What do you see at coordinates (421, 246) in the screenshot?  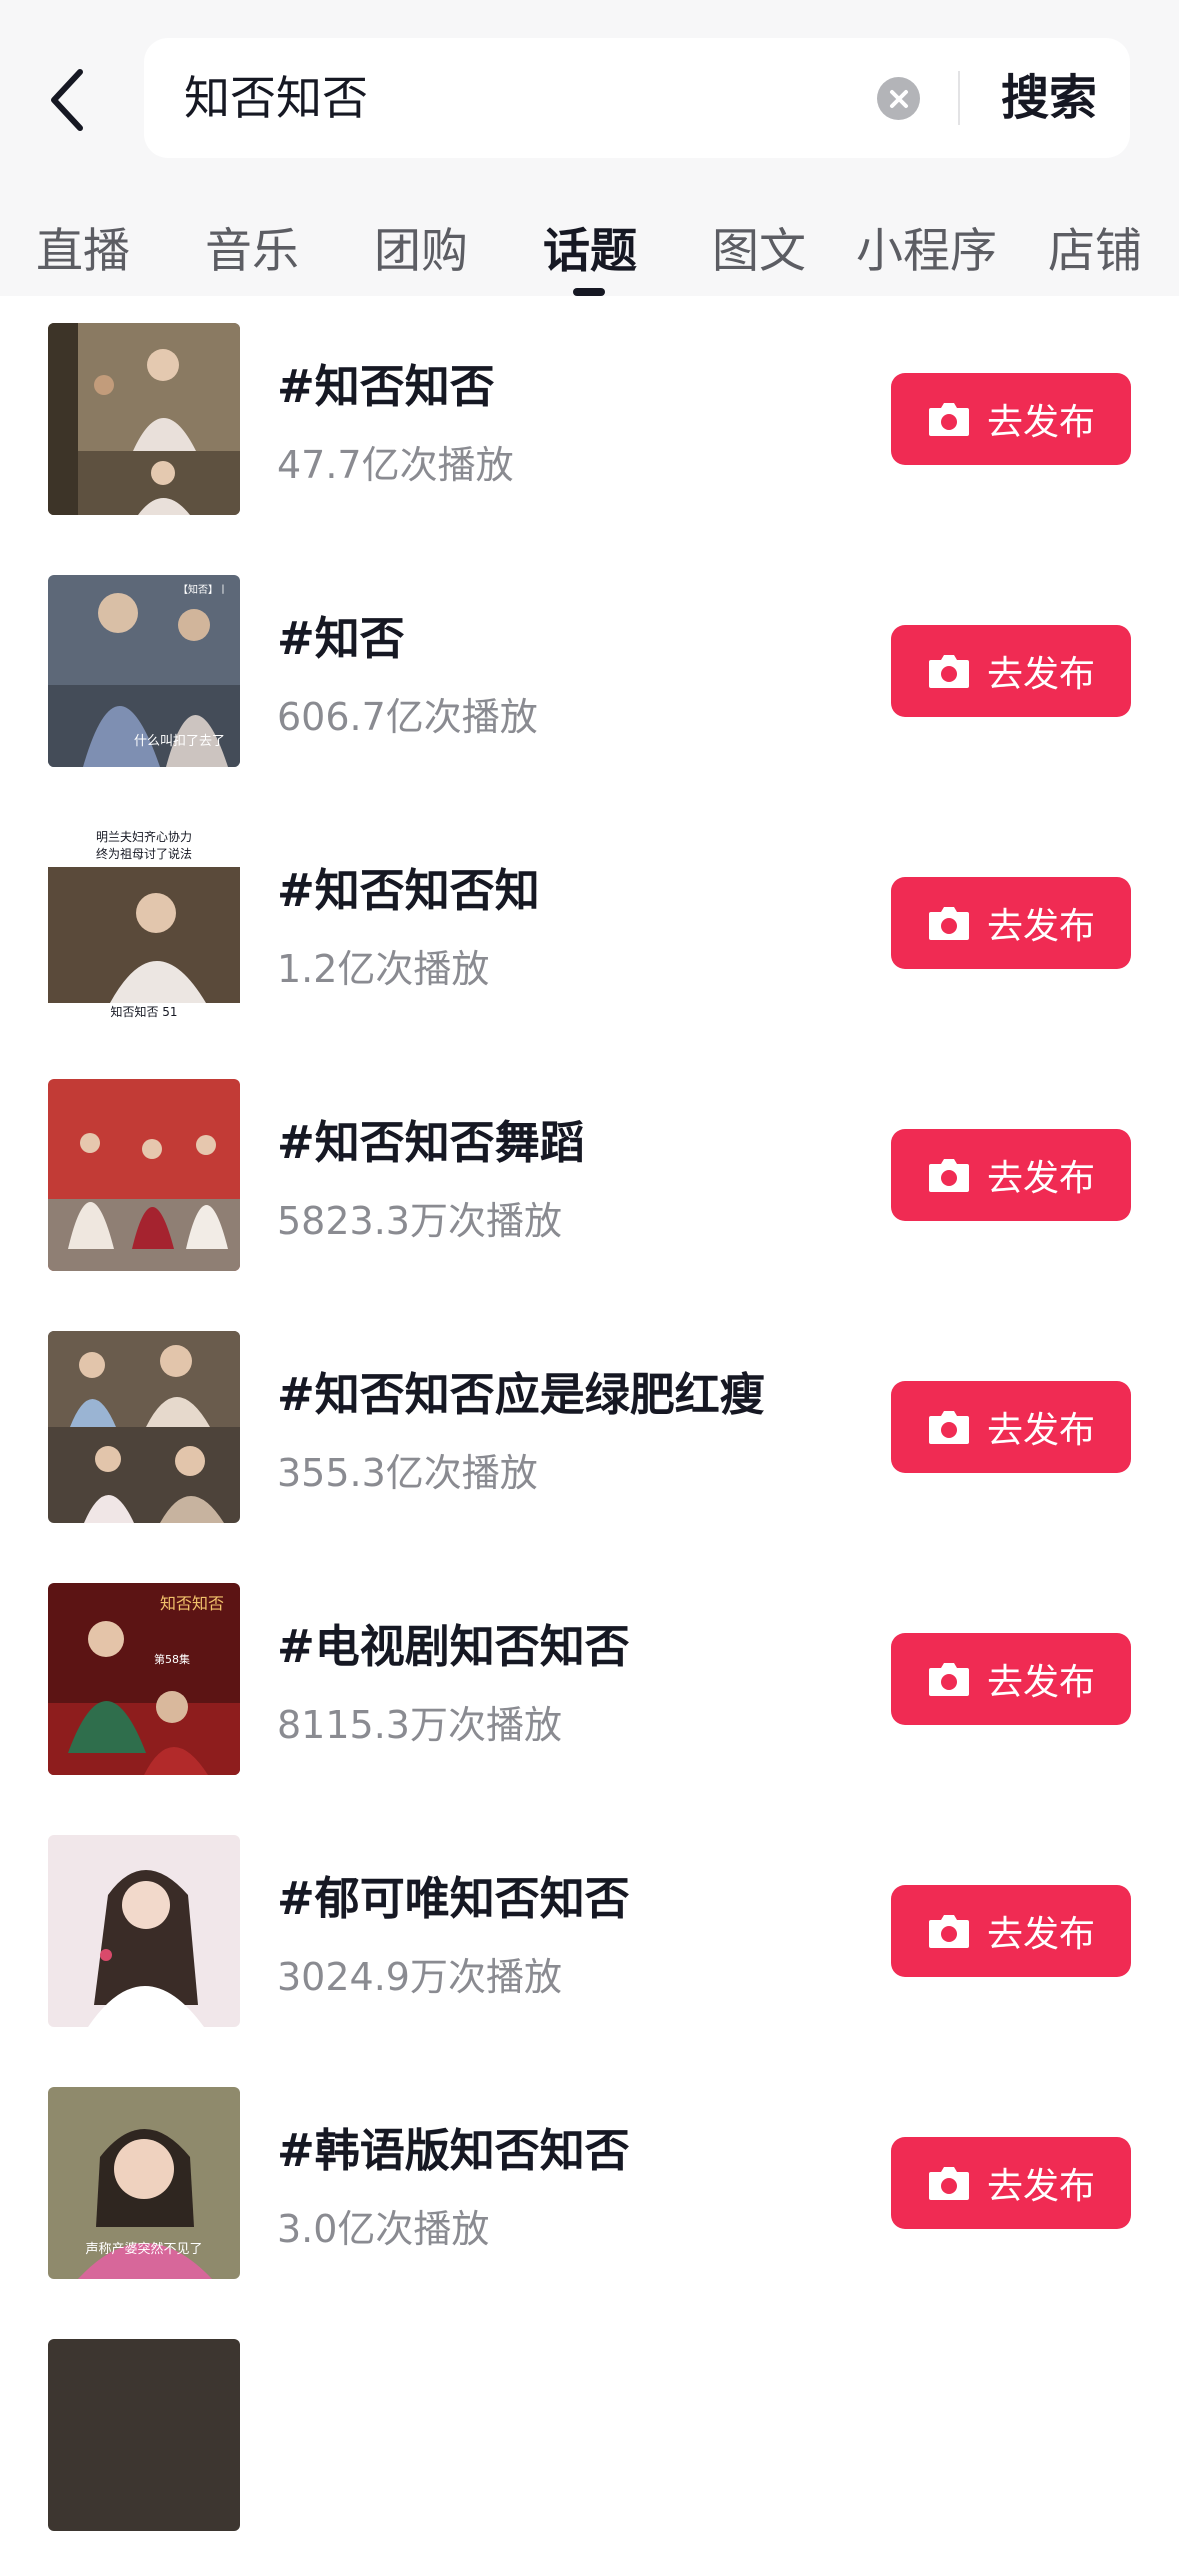 I see `tab-group-buy: 团购` at bounding box center [421, 246].